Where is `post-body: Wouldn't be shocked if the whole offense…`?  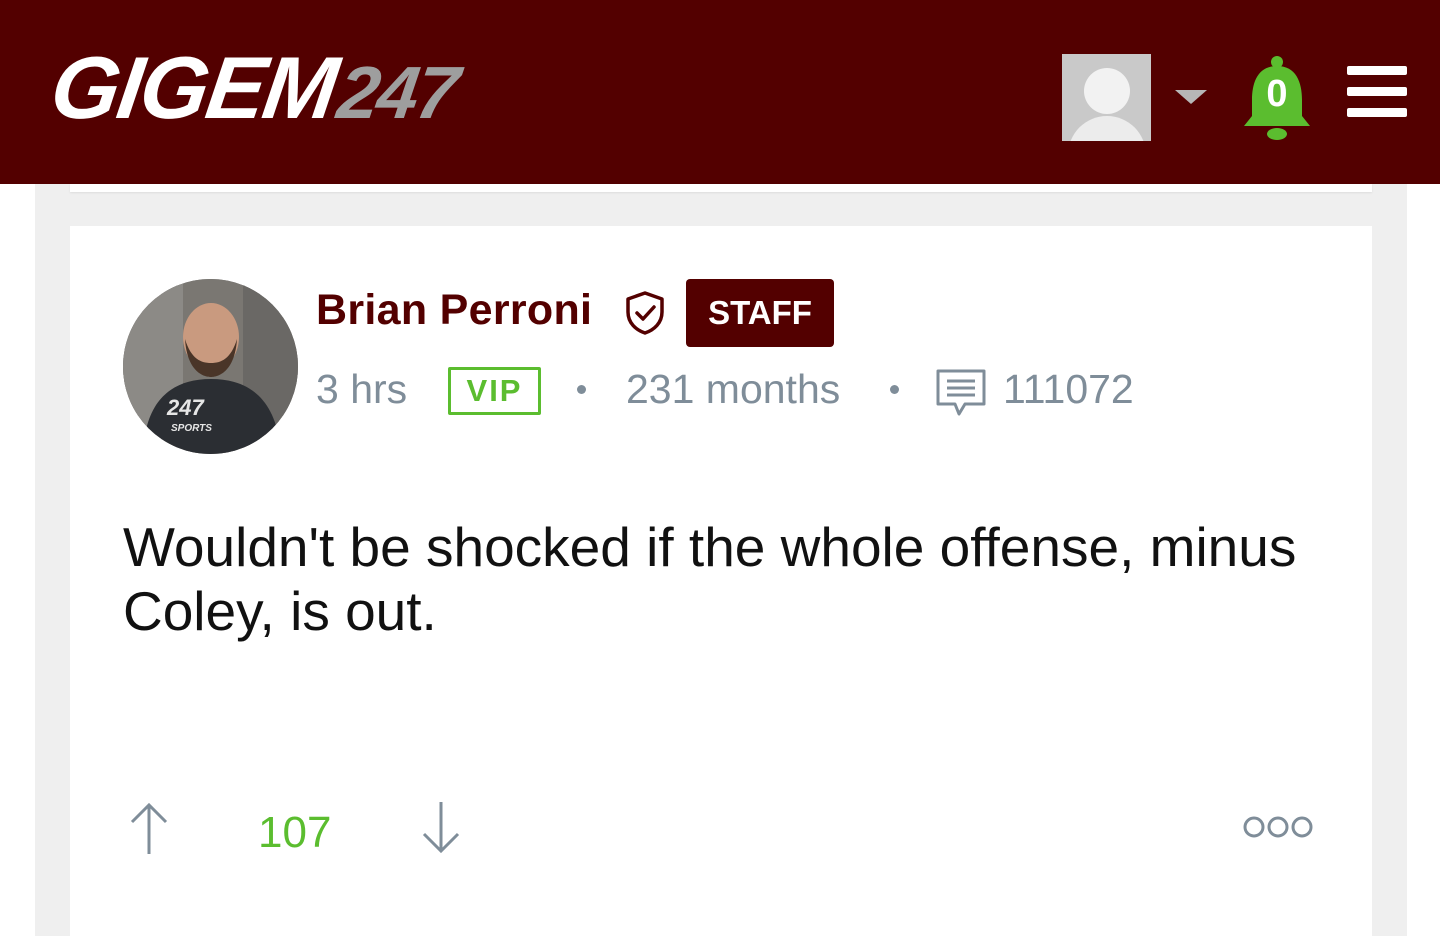 post-body: Wouldn't be shocked if the whole offense… is located at coordinates (710, 579).